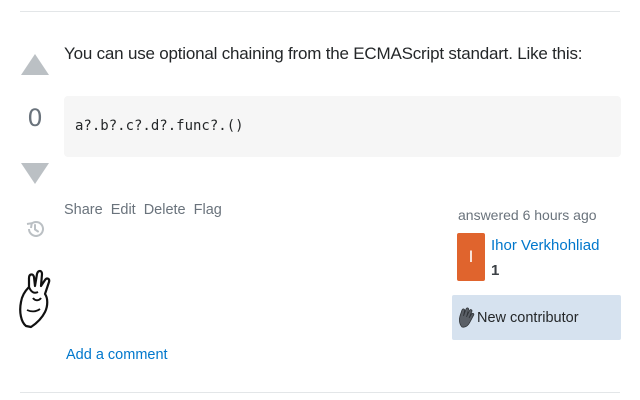  I want to click on upvote-arrow-icon, so click(35, 64).